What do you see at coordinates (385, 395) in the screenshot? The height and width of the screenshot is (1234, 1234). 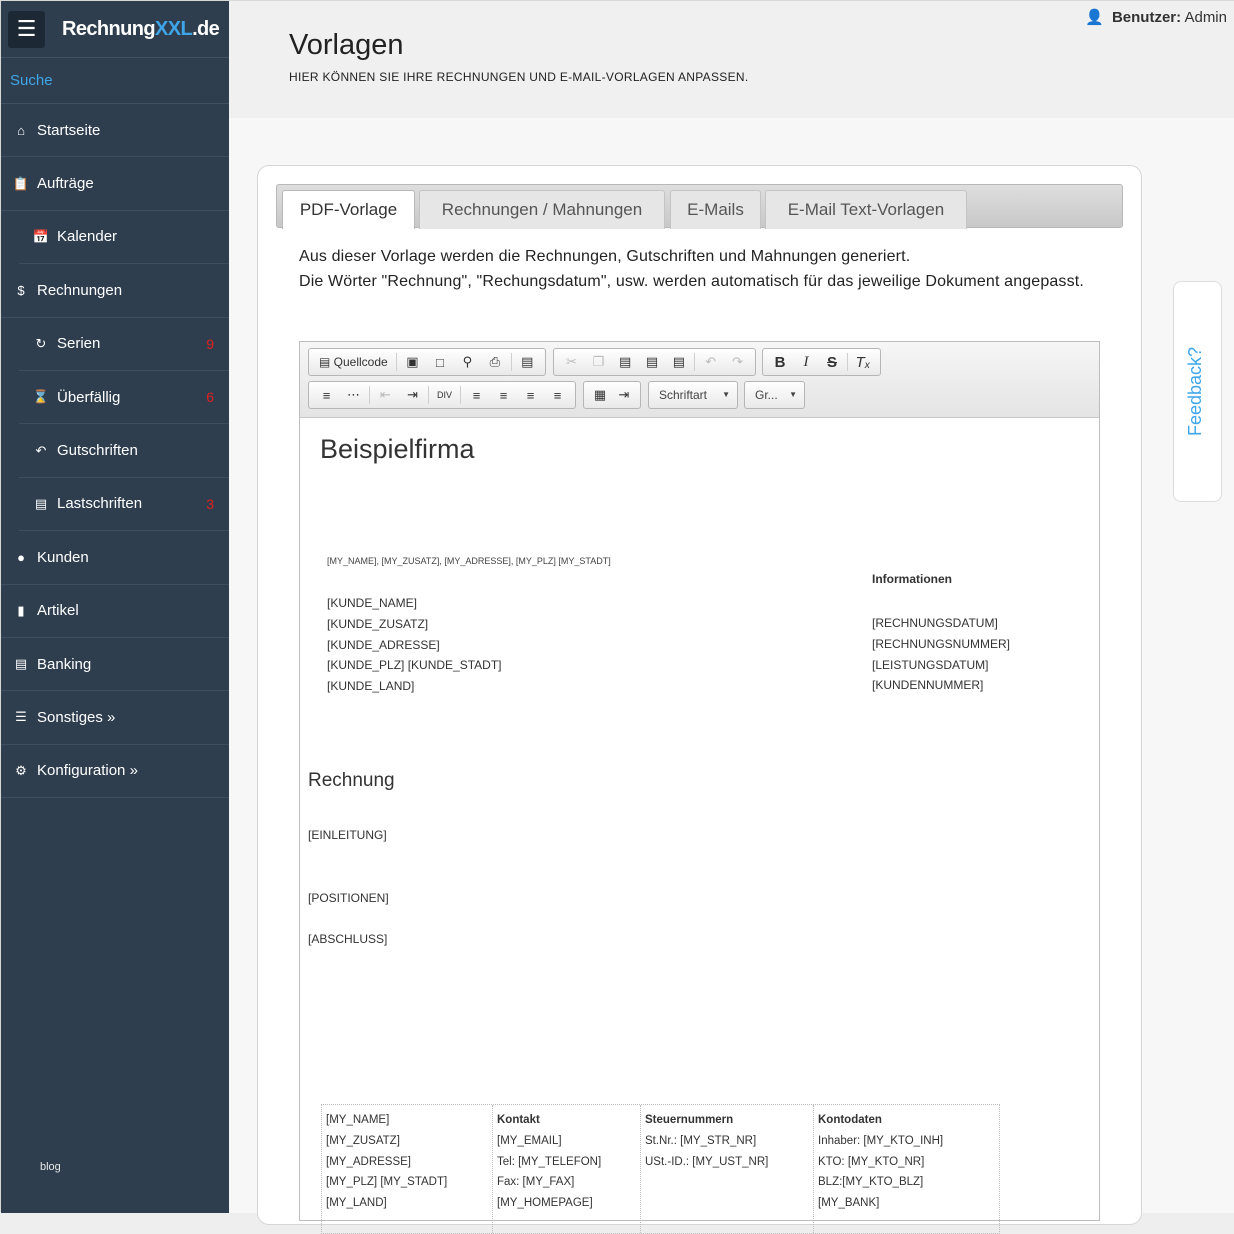 I see `outdent-icon: ⇤` at bounding box center [385, 395].